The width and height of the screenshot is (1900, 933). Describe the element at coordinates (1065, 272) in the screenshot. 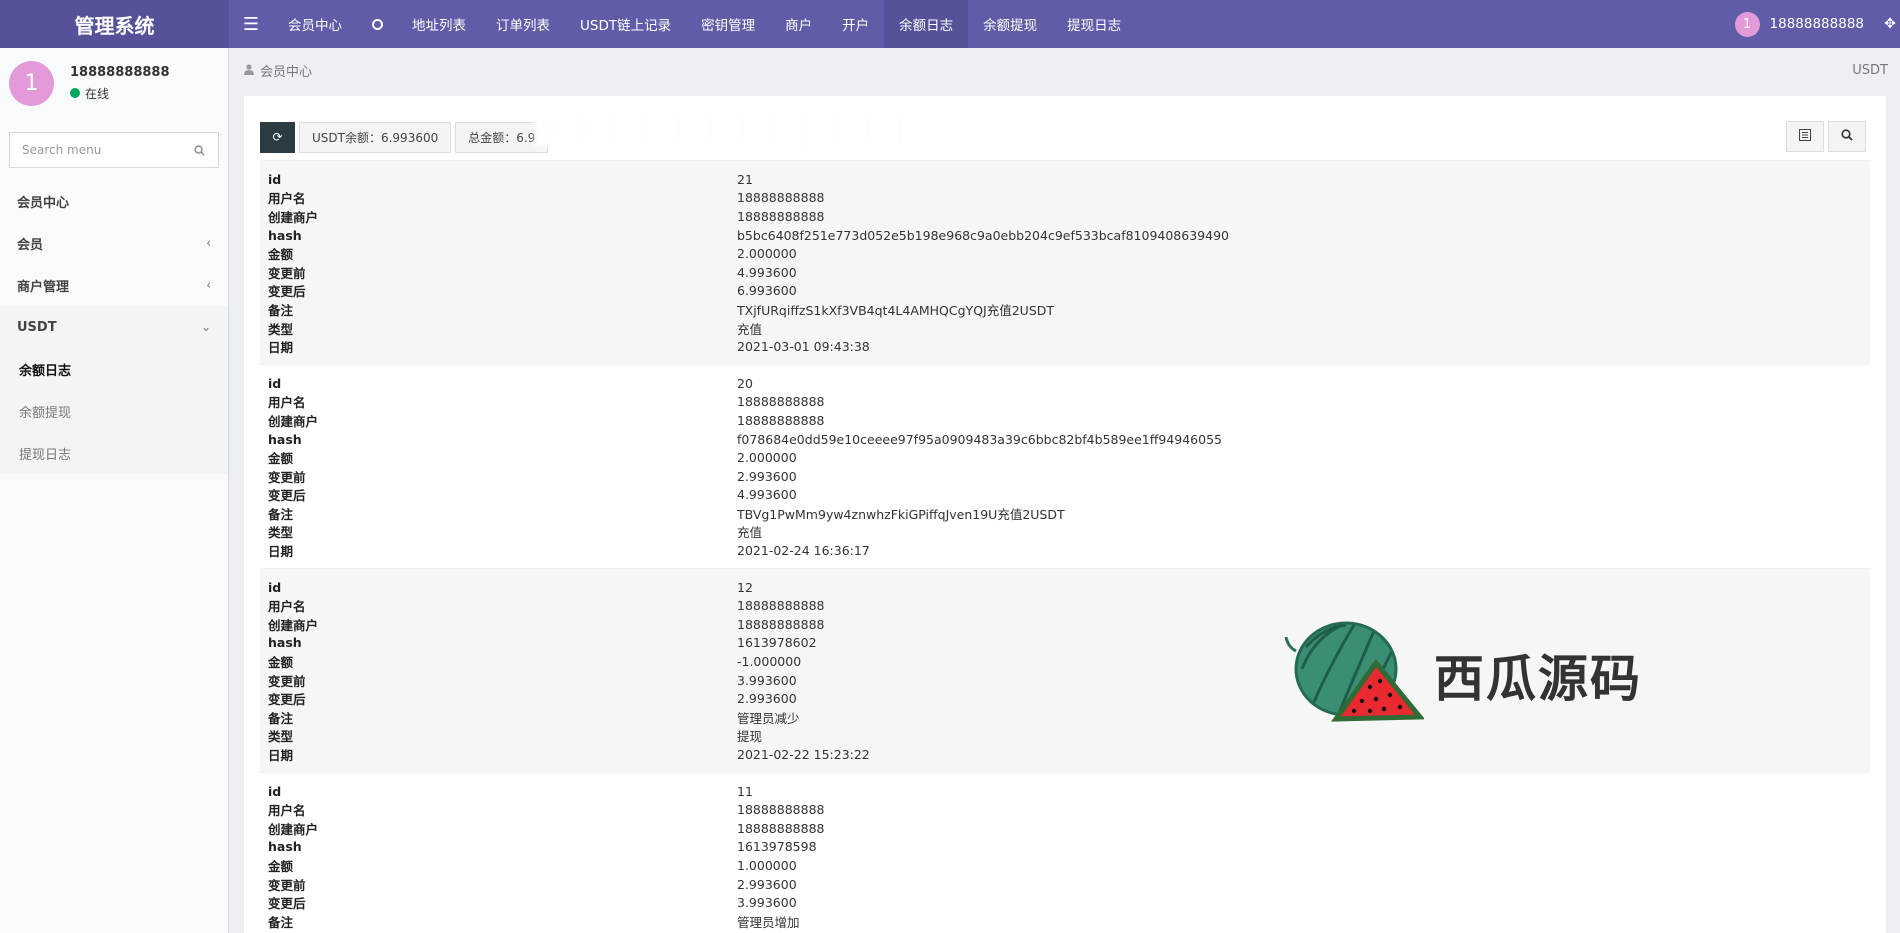

I see `record-row-before: 变更前 4.993600` at that location.